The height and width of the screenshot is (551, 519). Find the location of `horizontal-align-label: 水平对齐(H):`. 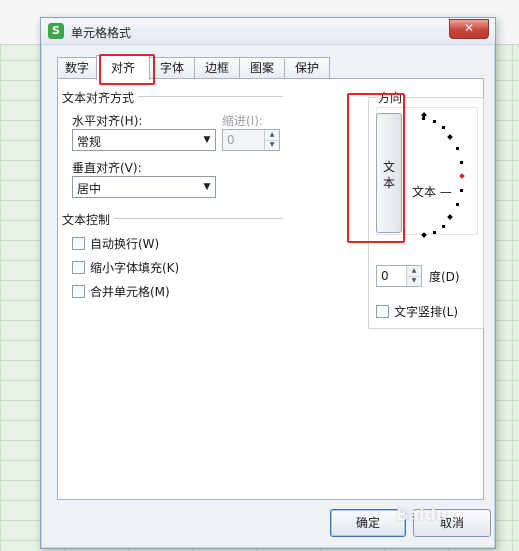

horizontal-align-label: 水平对齐(H): is located at coordinates (107, 121).